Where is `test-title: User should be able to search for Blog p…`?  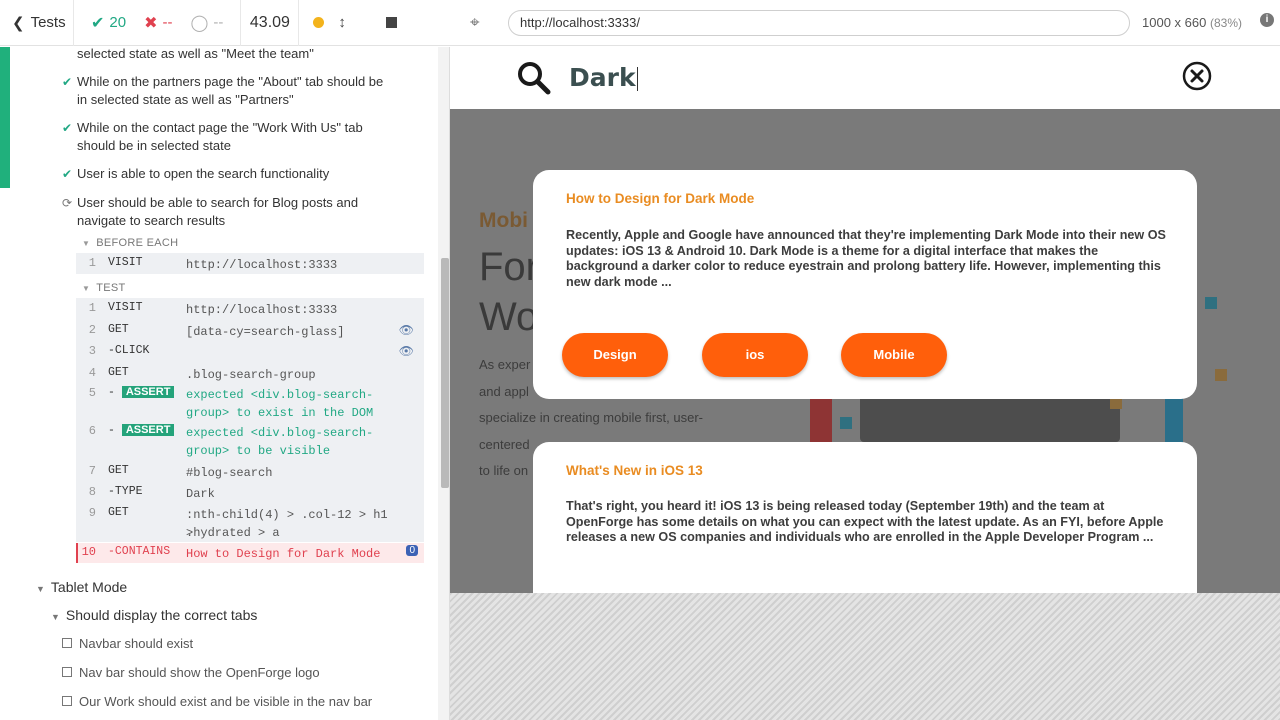
test-title: User should be able to search for Blog p… is located at coordinates (218, 202).